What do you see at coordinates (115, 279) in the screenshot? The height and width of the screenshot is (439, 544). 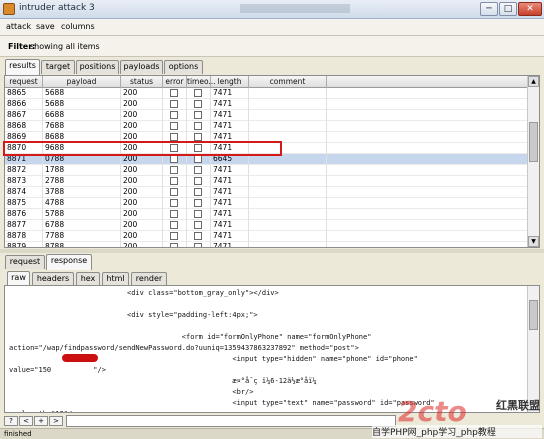 I see `tab-html: html` at bounding box center [115, 279].